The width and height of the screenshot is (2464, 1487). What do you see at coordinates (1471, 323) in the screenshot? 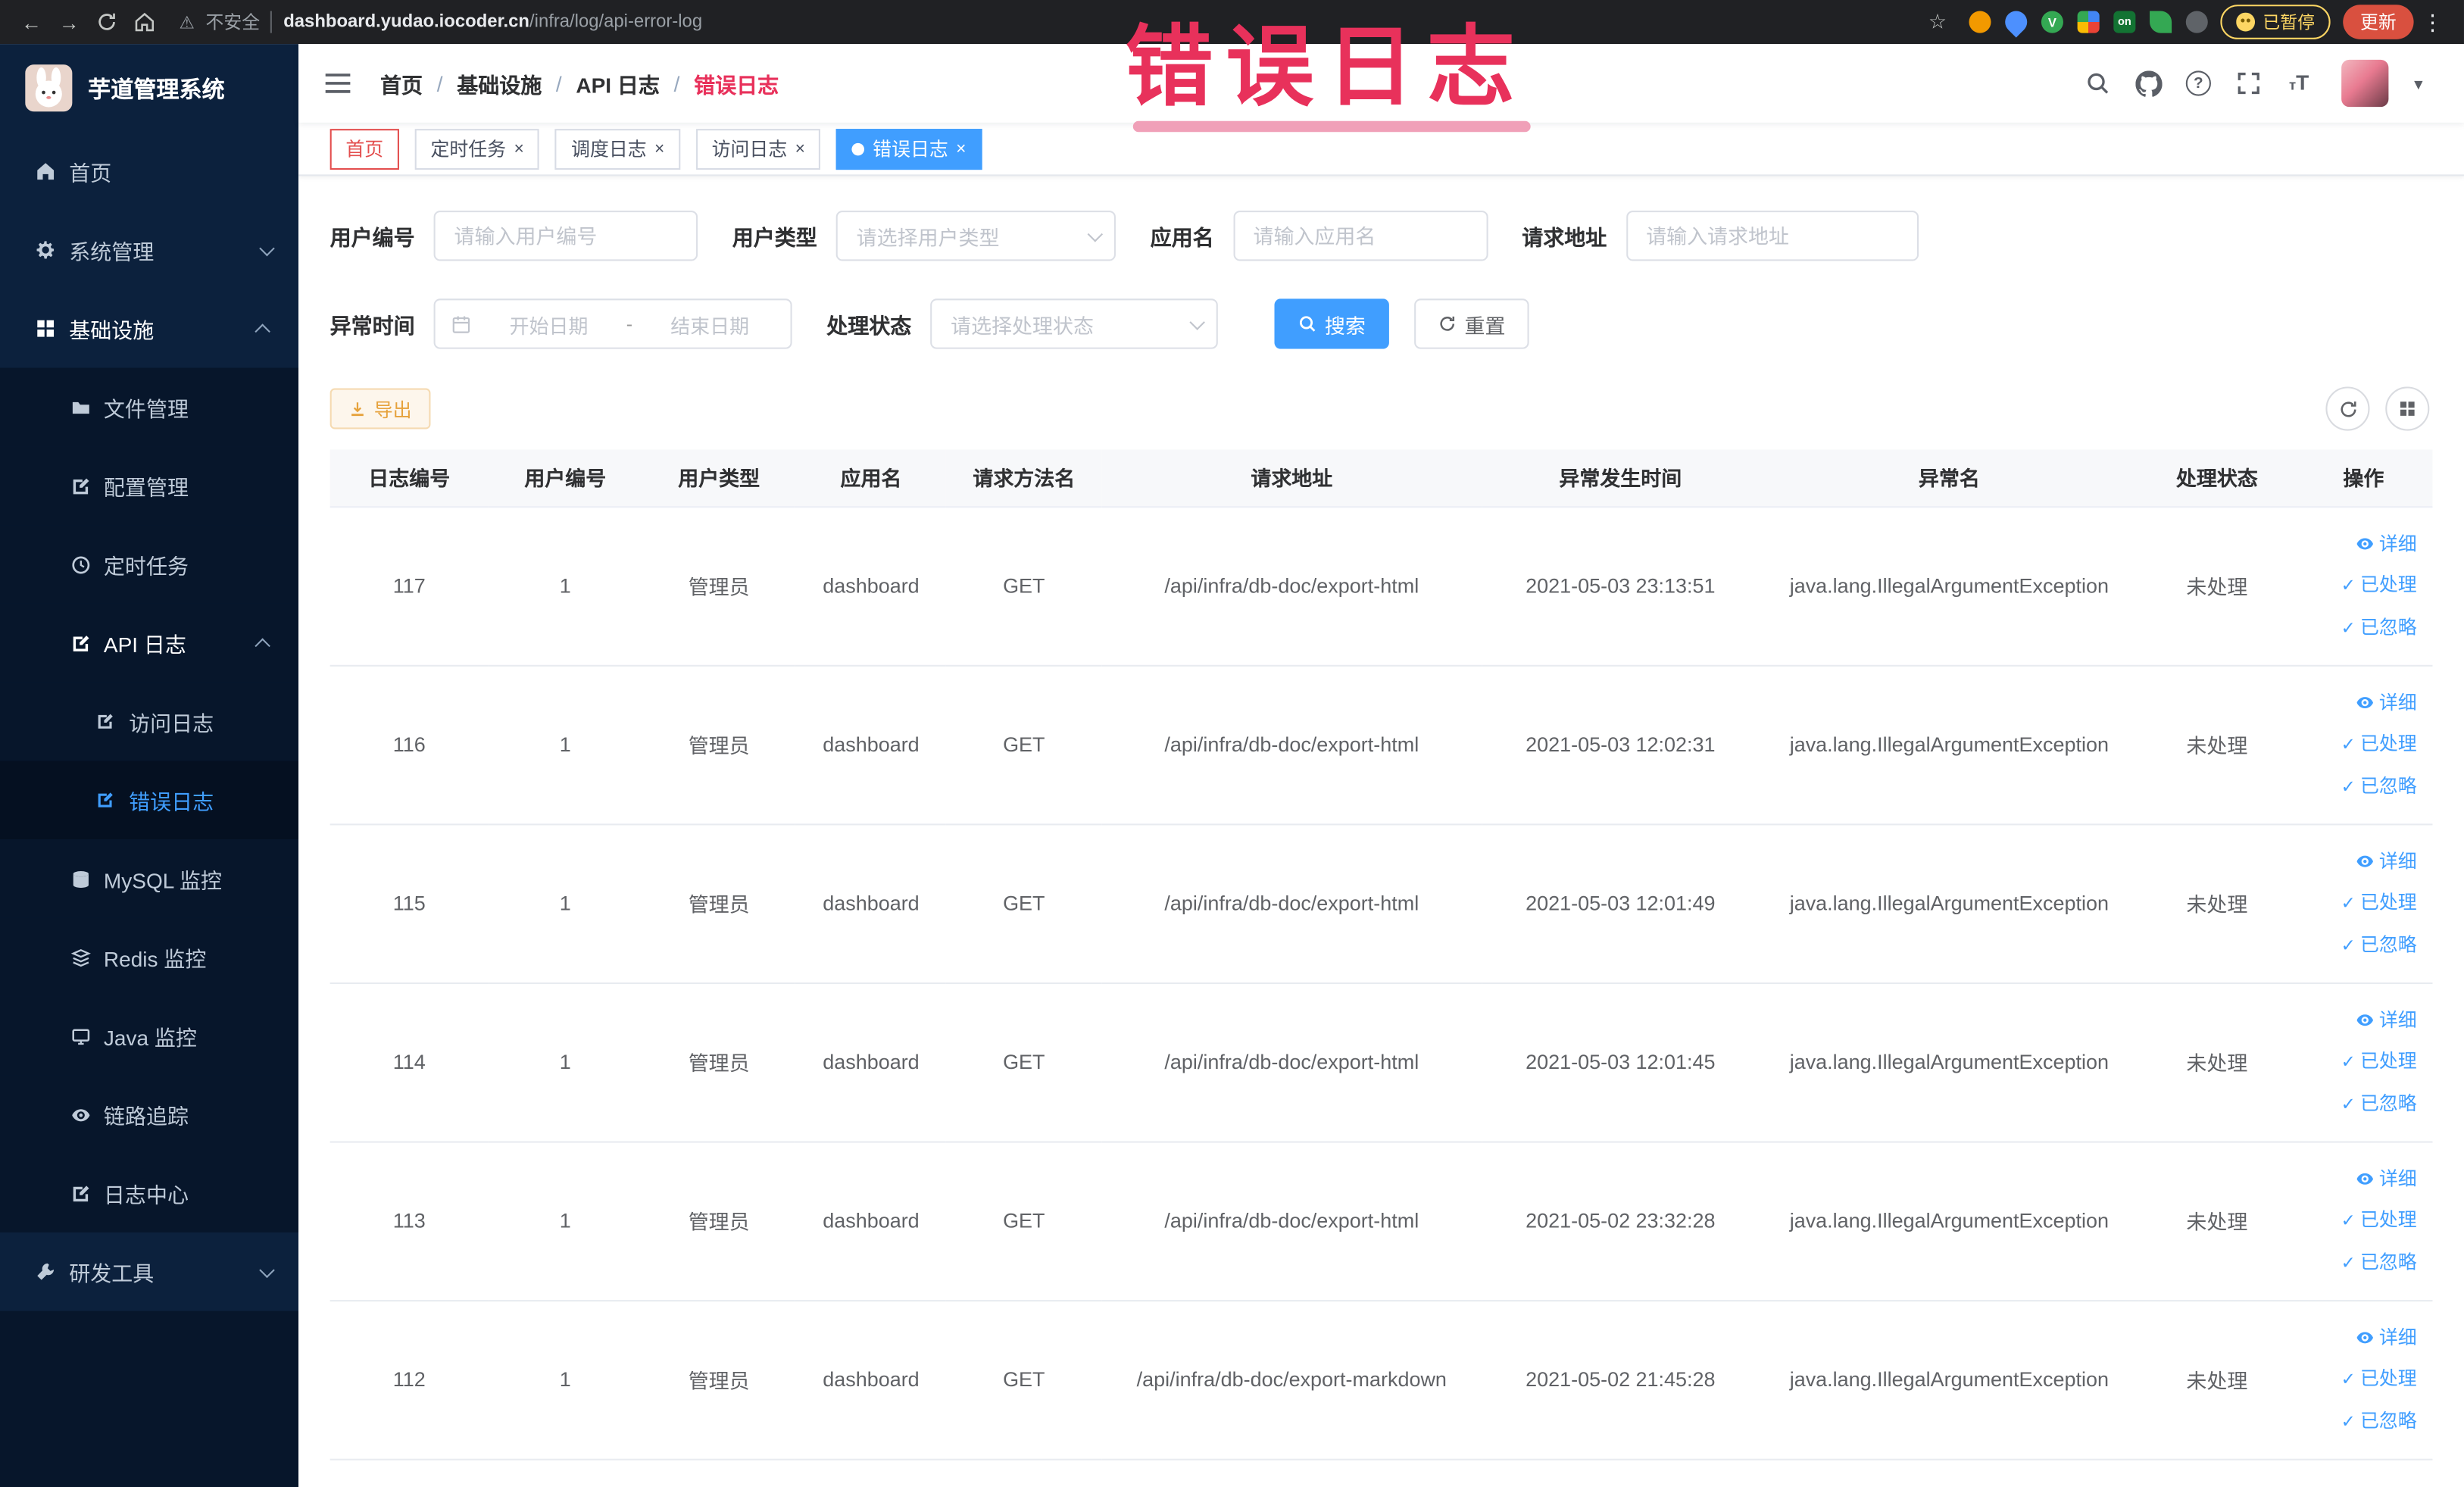
I see `reset-button: 重置` at bounding box center [1471, 323].